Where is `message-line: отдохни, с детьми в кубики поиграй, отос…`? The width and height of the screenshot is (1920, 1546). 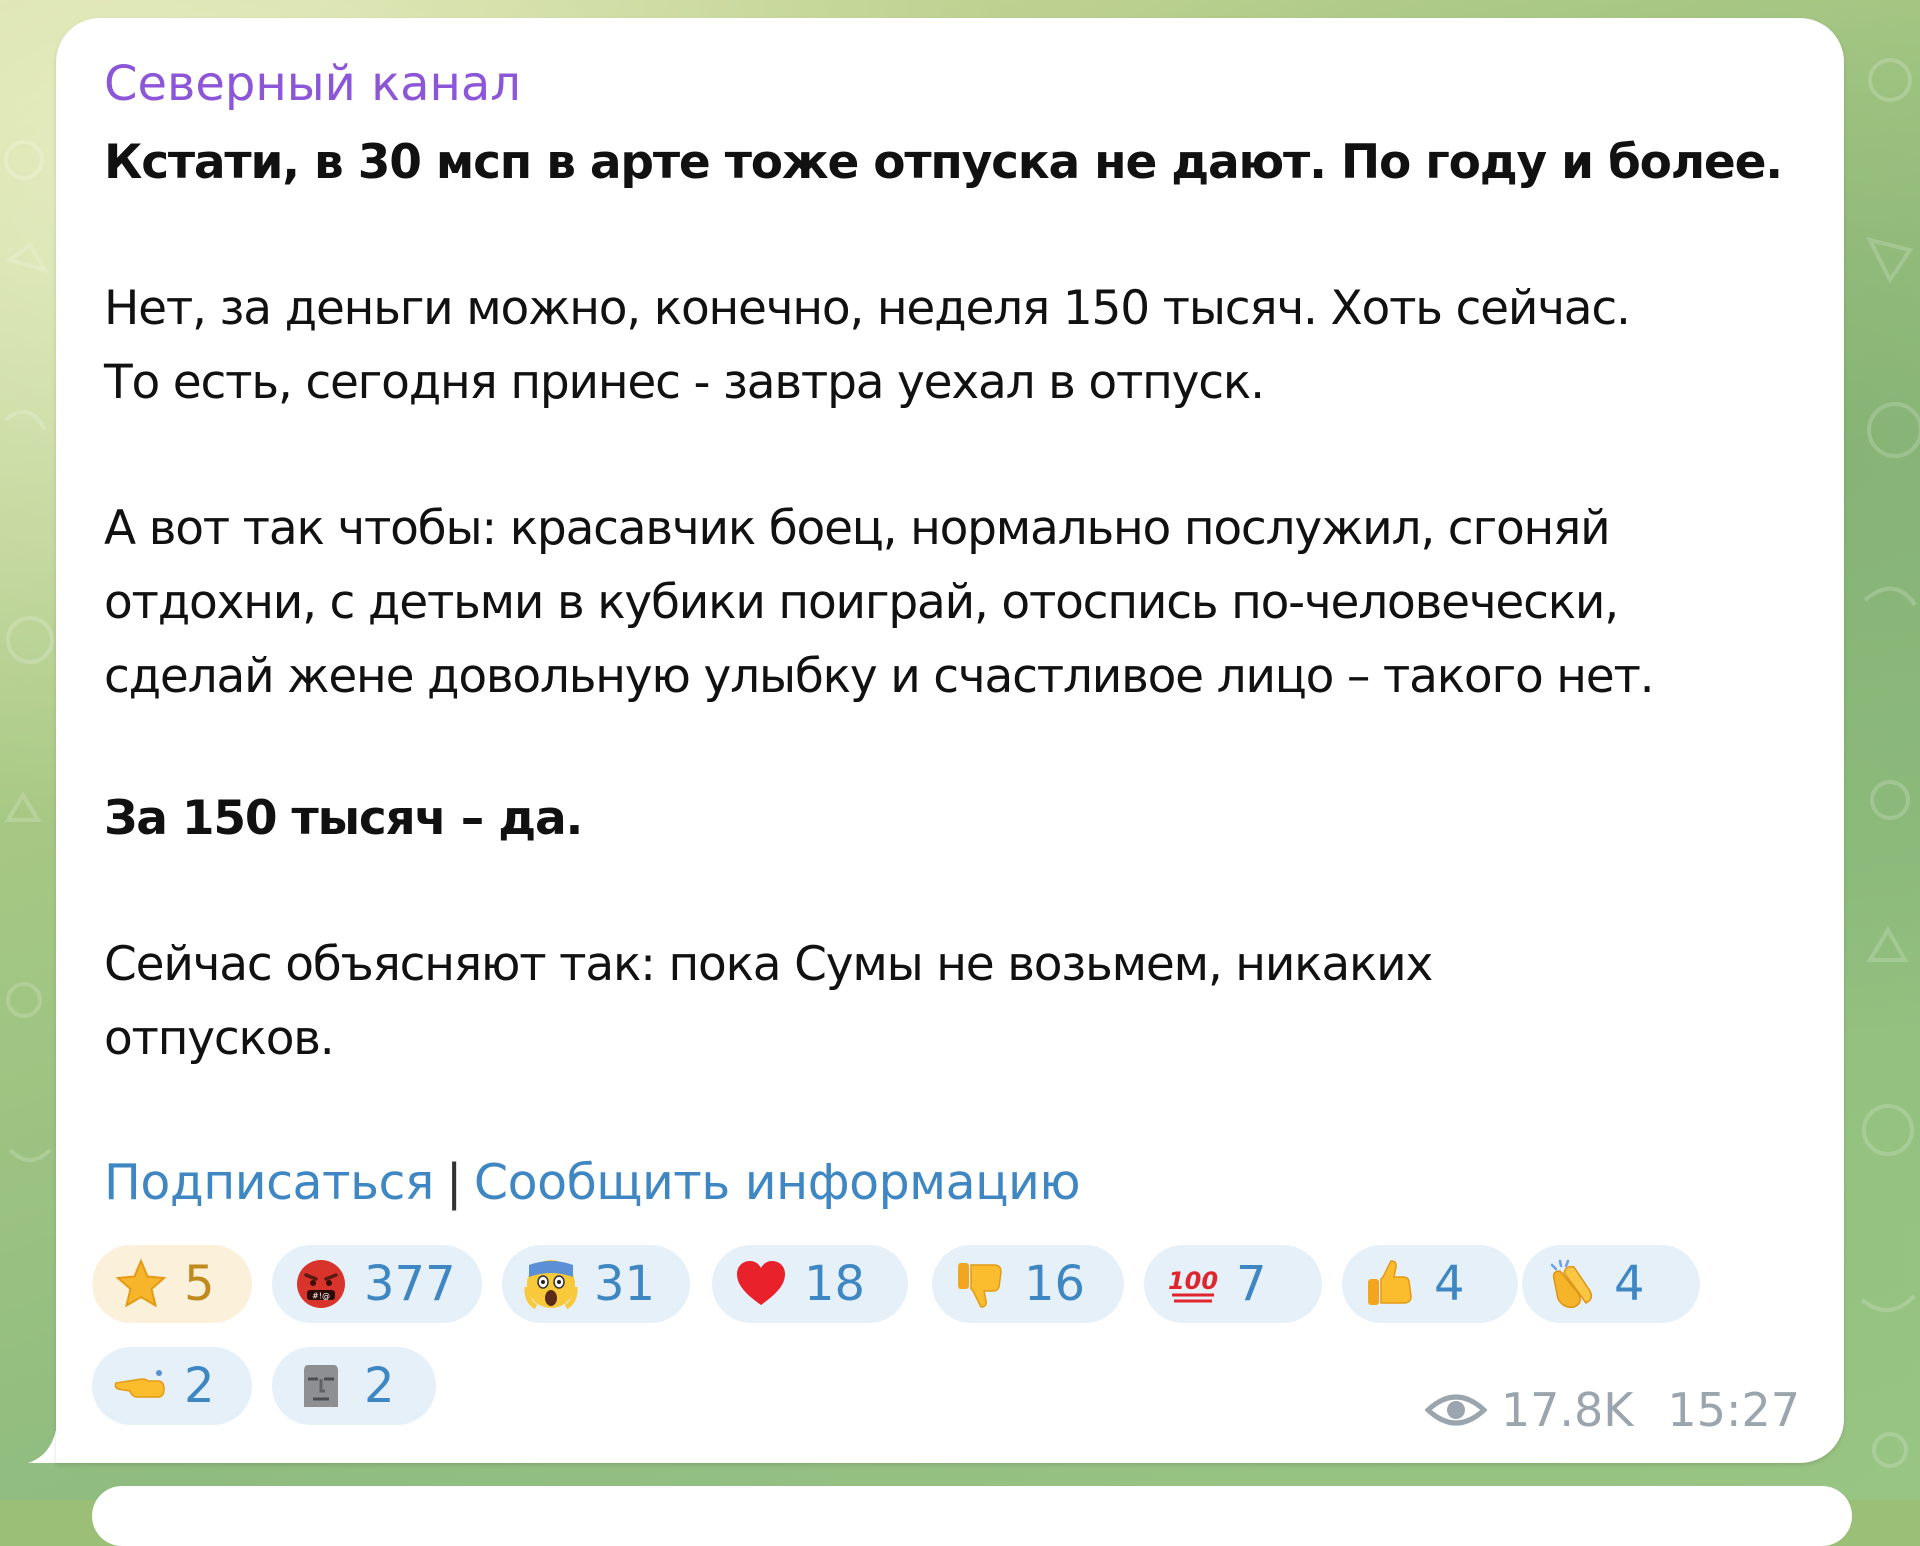
message-line: отдохни, с детьми в кубики поиграй, отос… is located at coordinates (861, 602).